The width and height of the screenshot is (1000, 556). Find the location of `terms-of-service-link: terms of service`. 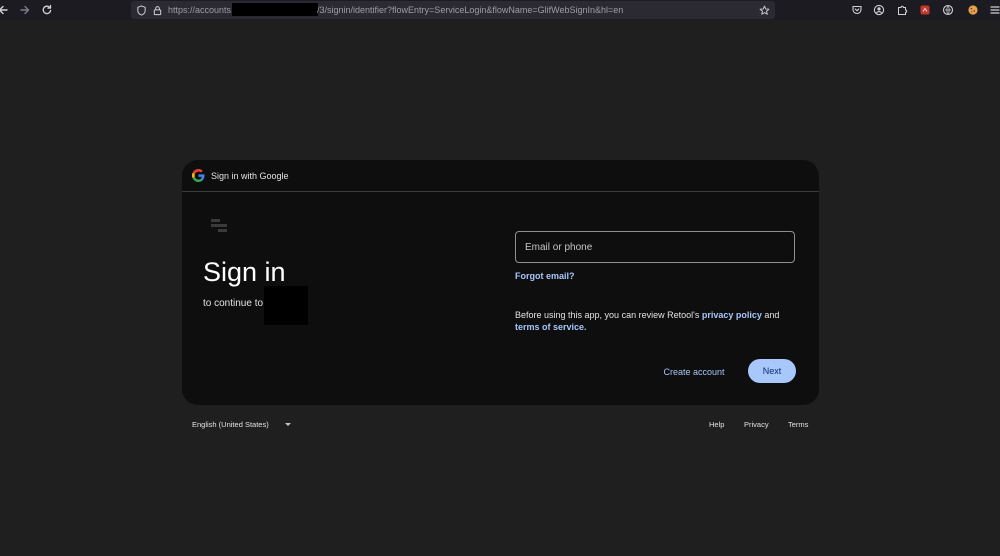

terms-of-service-link: terms of service is located at coordinates (549, 327).